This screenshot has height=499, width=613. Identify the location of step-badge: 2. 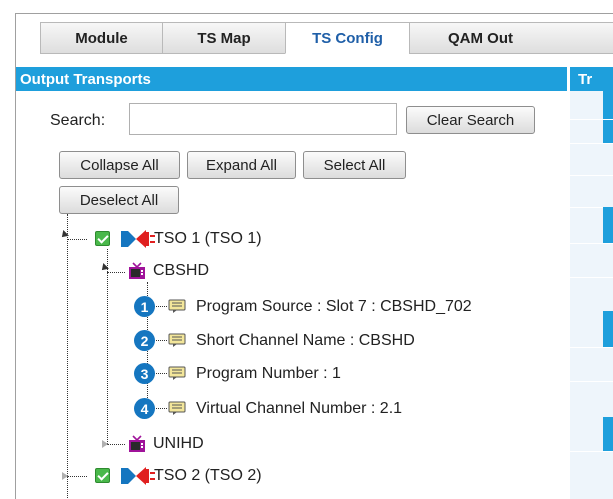
(144, 340).